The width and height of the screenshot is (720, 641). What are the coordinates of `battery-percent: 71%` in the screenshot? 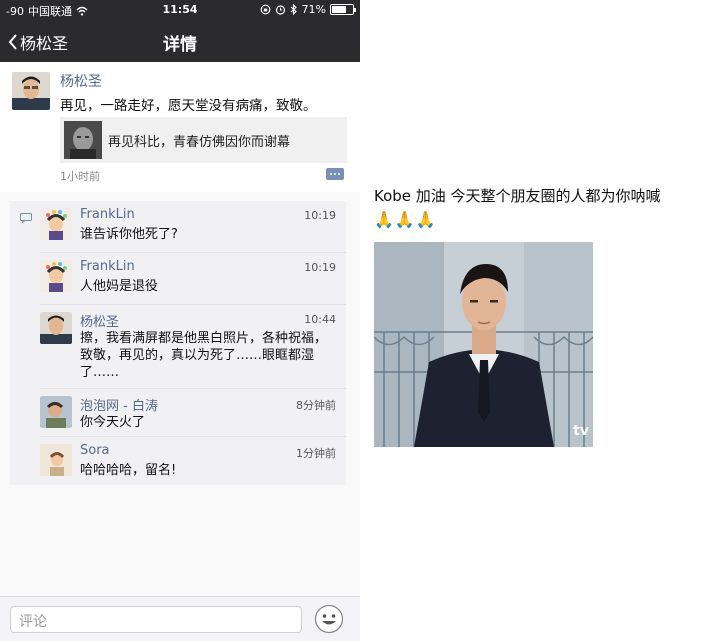 It's located at (313, 9).